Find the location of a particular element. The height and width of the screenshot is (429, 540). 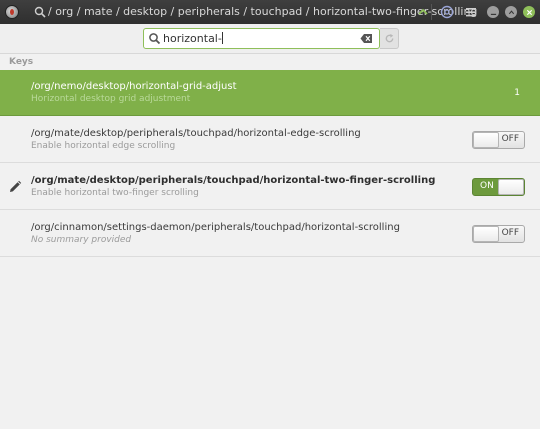

refresh-icon is located at coordinates (389, 38).